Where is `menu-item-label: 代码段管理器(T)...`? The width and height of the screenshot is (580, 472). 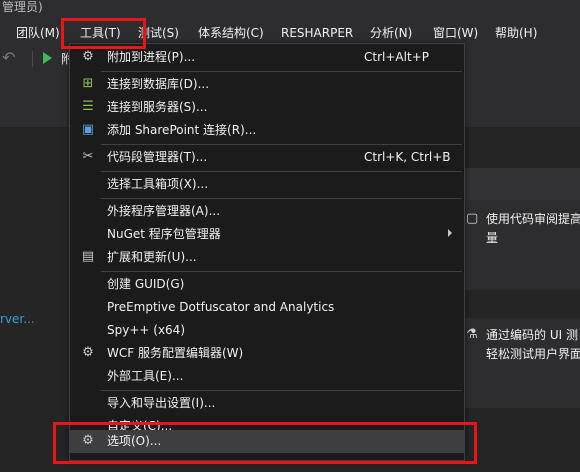
menu-item-label: 代码段管理器(T)... is located at coordinates (157, 157).